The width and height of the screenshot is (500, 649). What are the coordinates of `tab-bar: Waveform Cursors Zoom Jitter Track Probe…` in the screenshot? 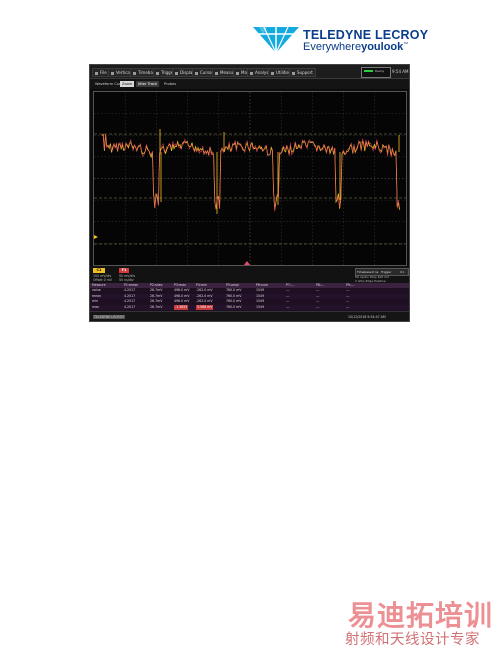 It's located at (249, 84).